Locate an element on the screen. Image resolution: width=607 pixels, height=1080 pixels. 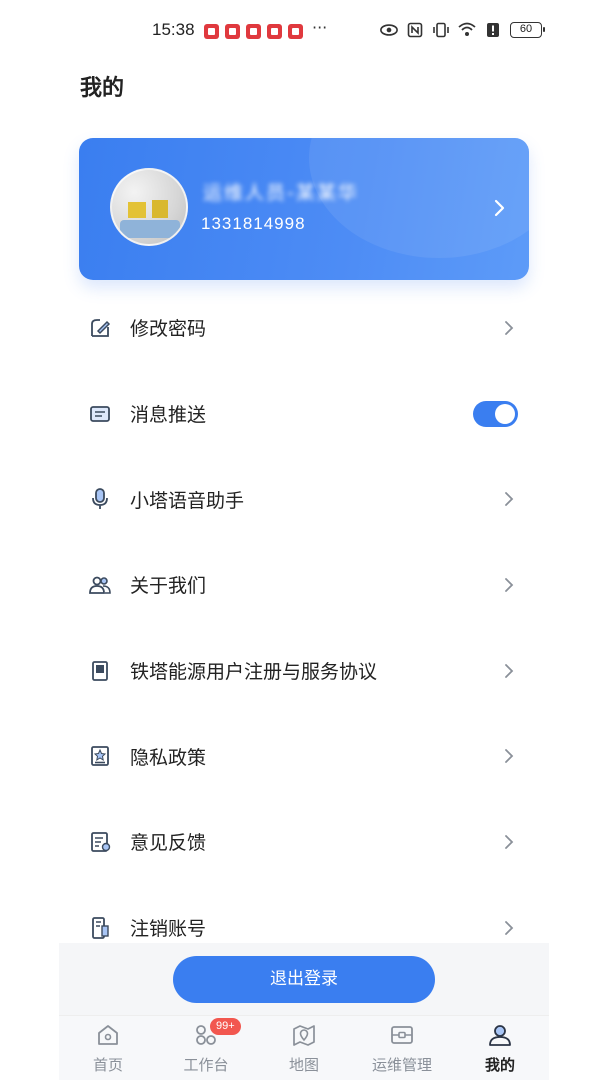
document-icon is located at coordinates (100, 670).